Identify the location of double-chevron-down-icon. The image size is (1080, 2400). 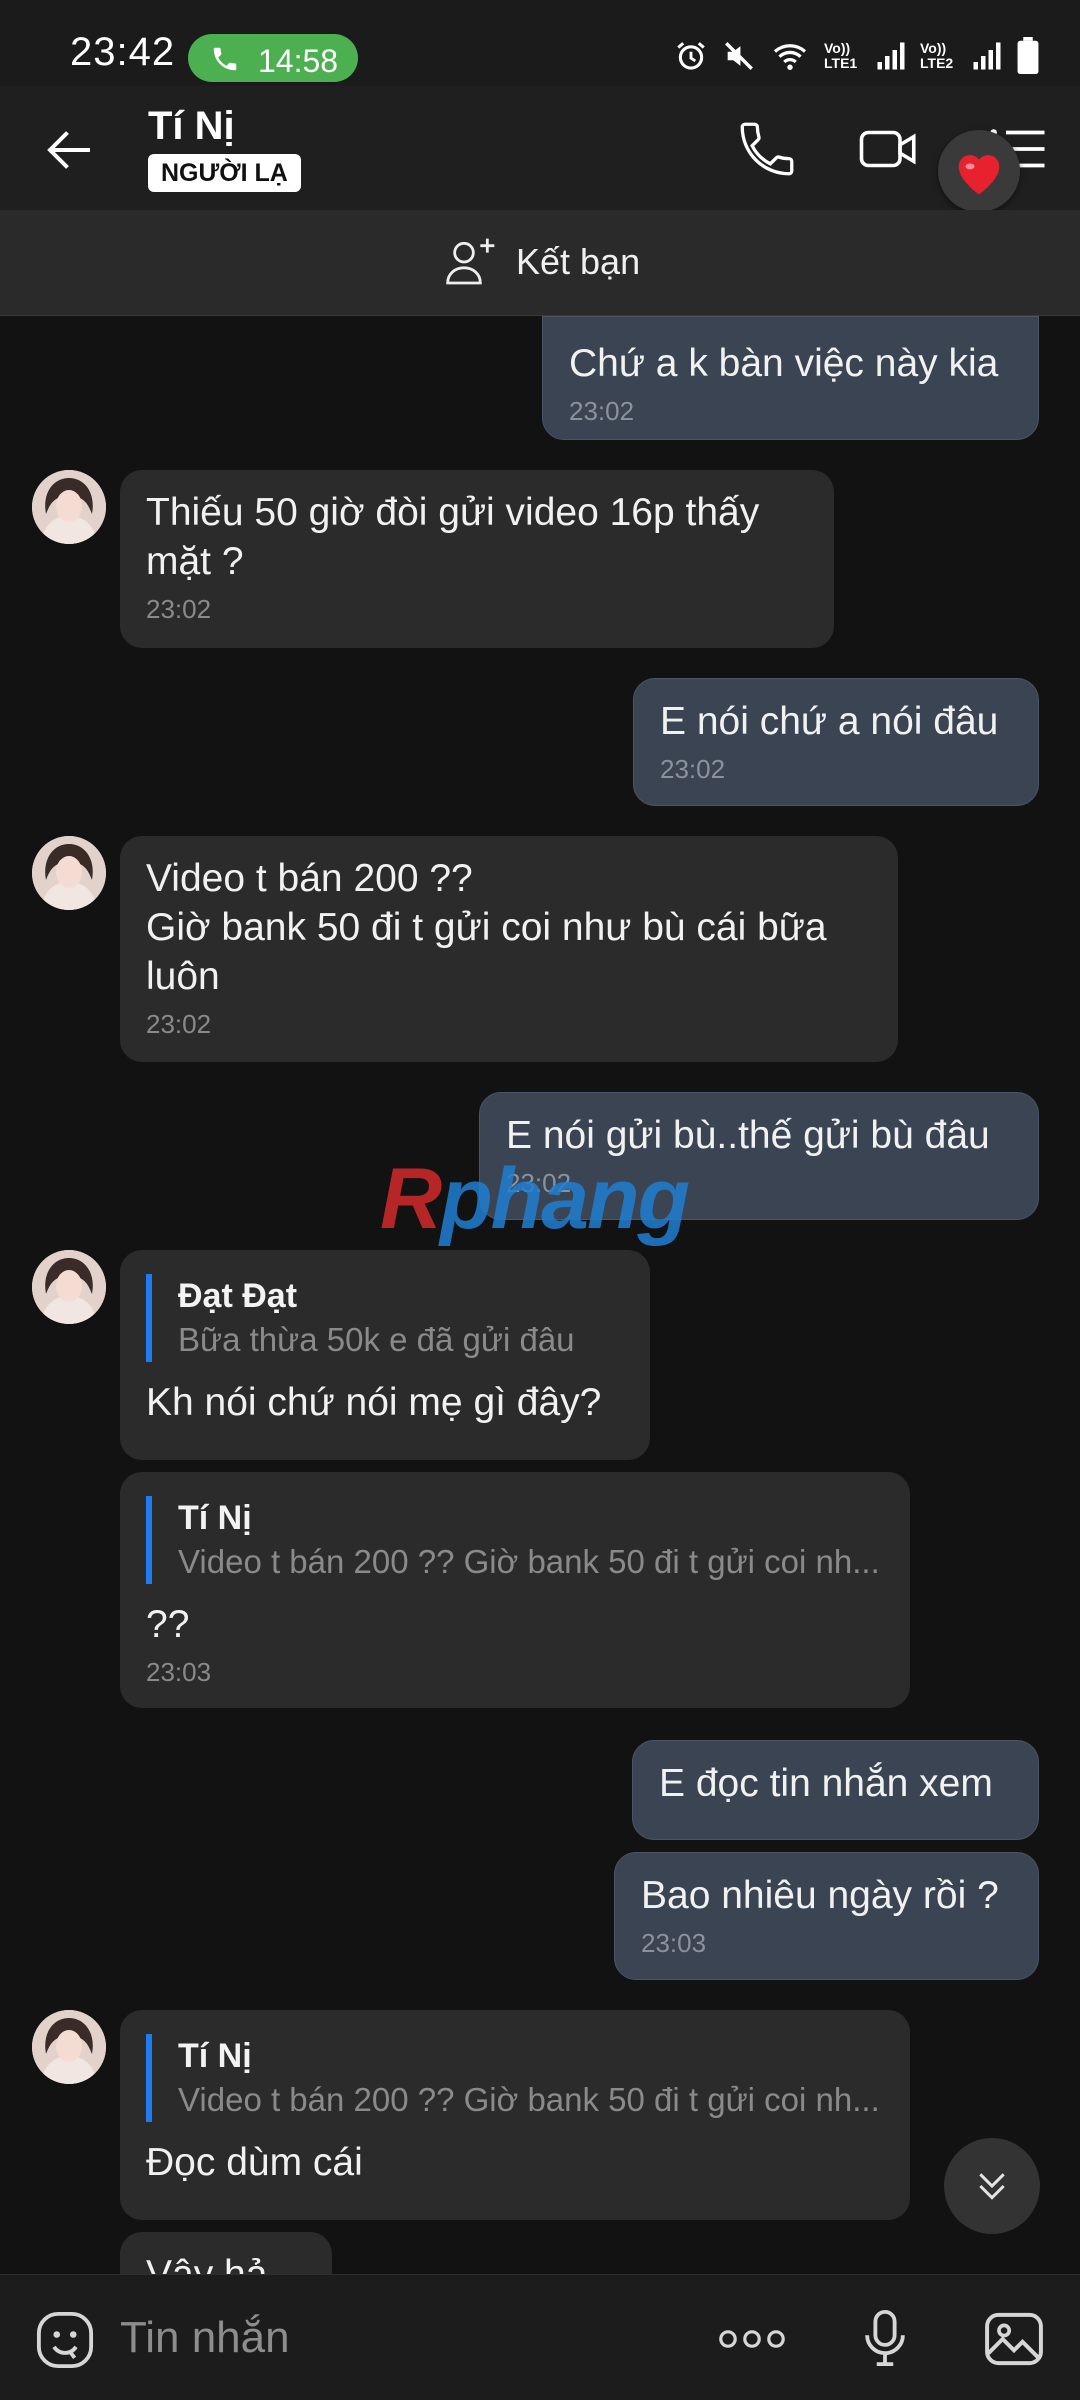
(992, 2186).